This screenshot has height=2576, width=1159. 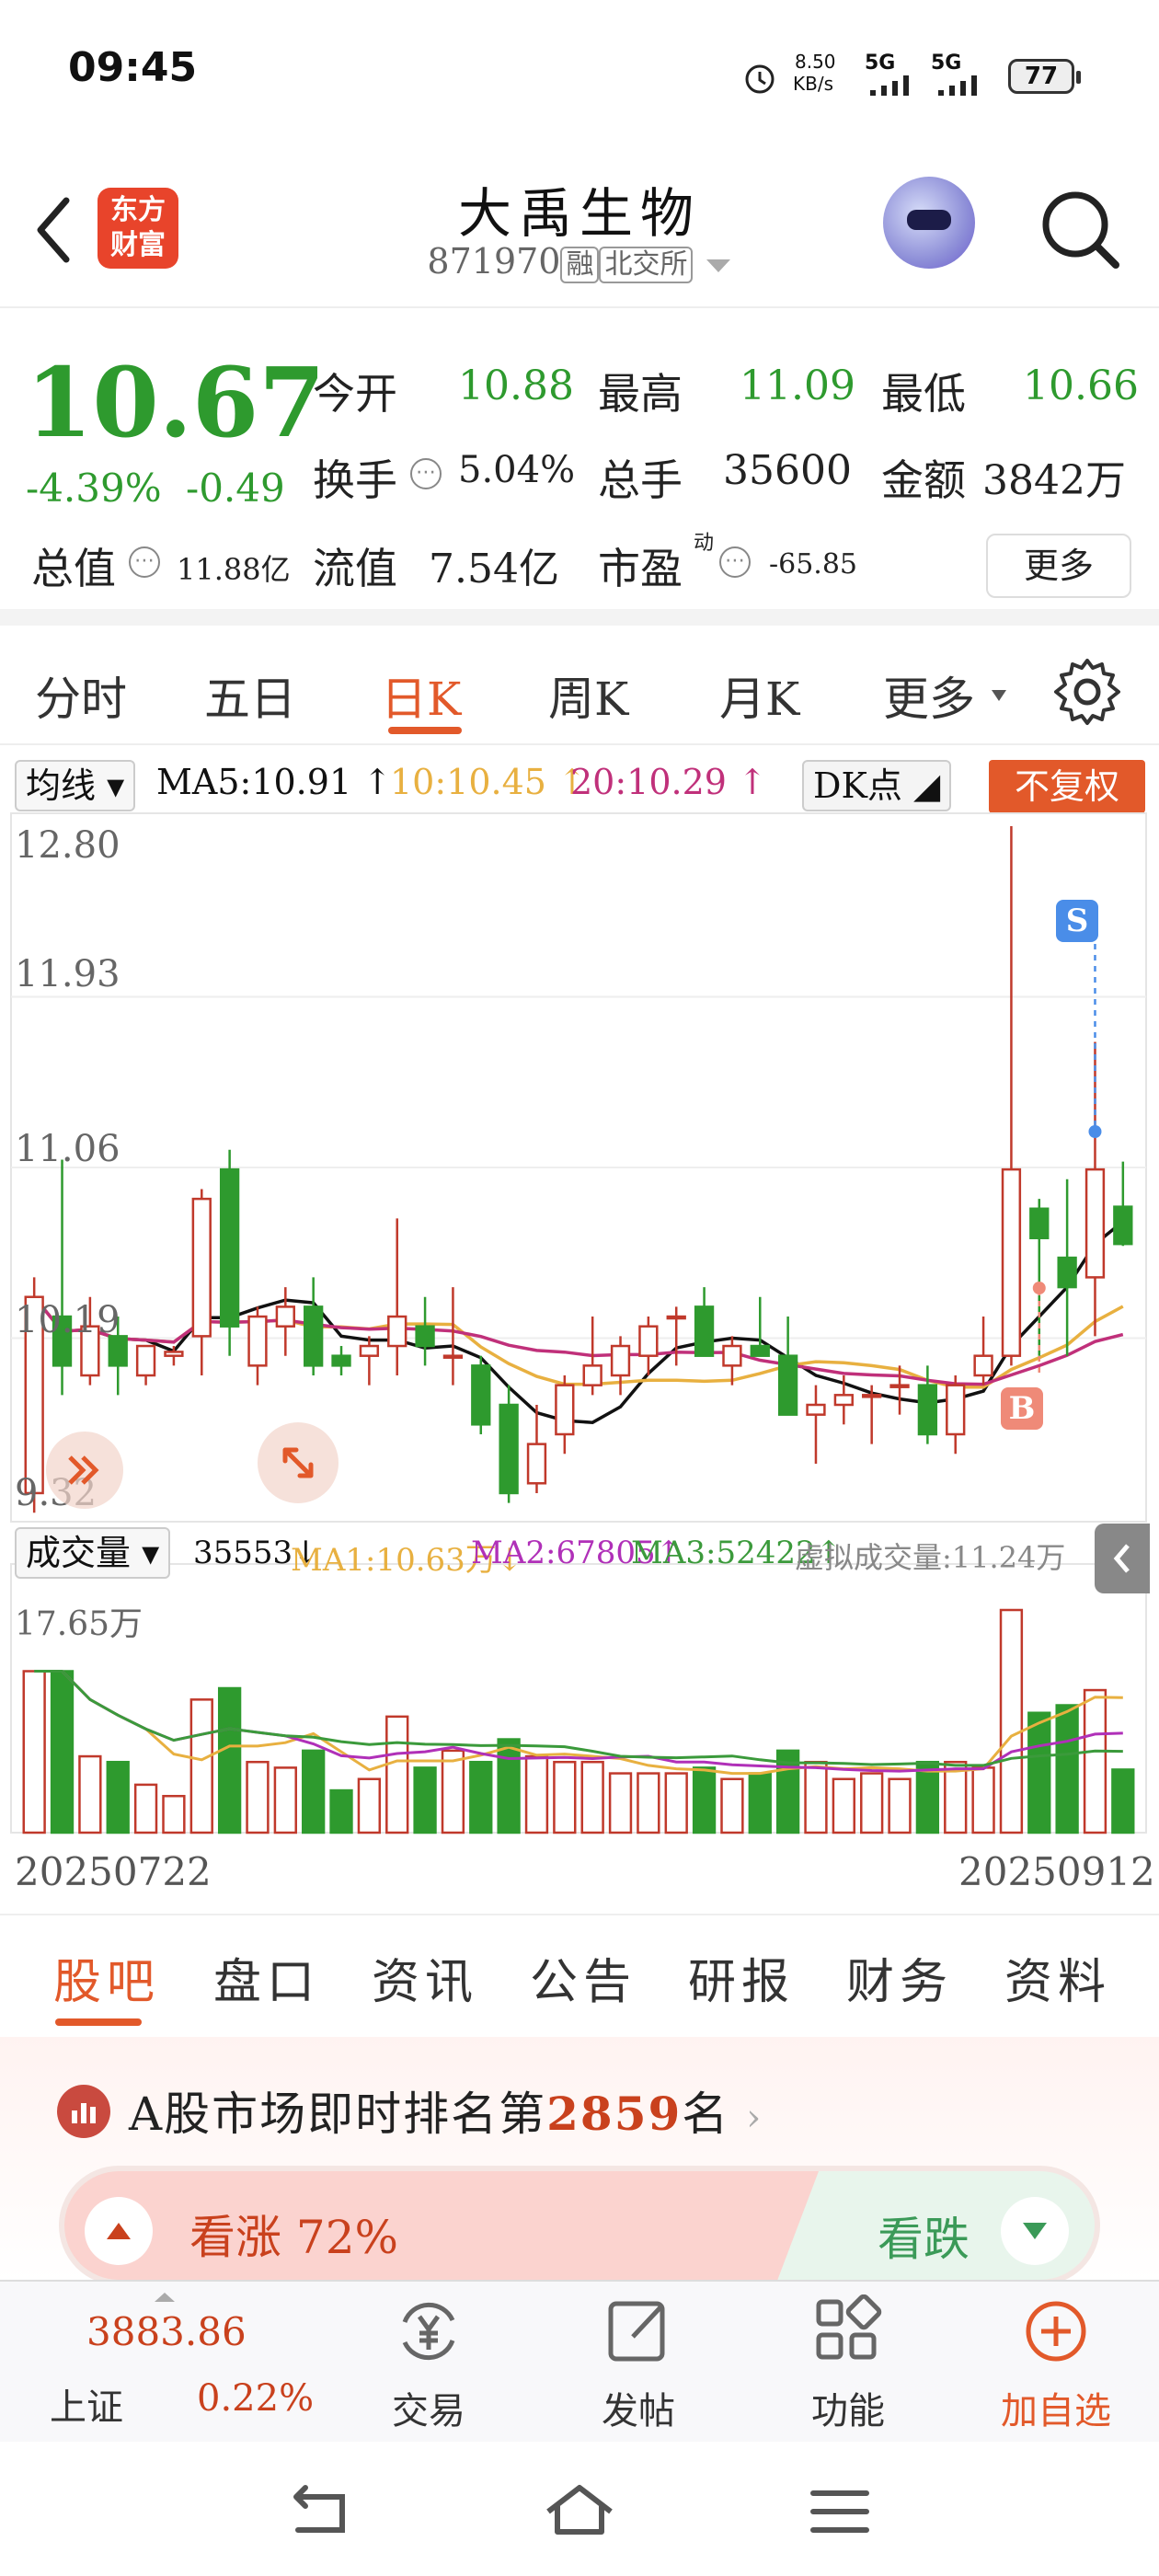 I want to click on expand-arrows-icon, so click(x=298, y=1462).